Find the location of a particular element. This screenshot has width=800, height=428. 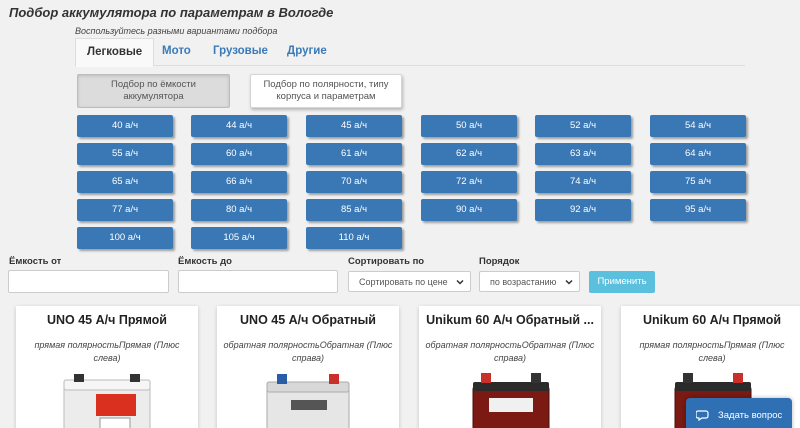

capacity-button: 44 а/ч is located at coordinates (239, 126).